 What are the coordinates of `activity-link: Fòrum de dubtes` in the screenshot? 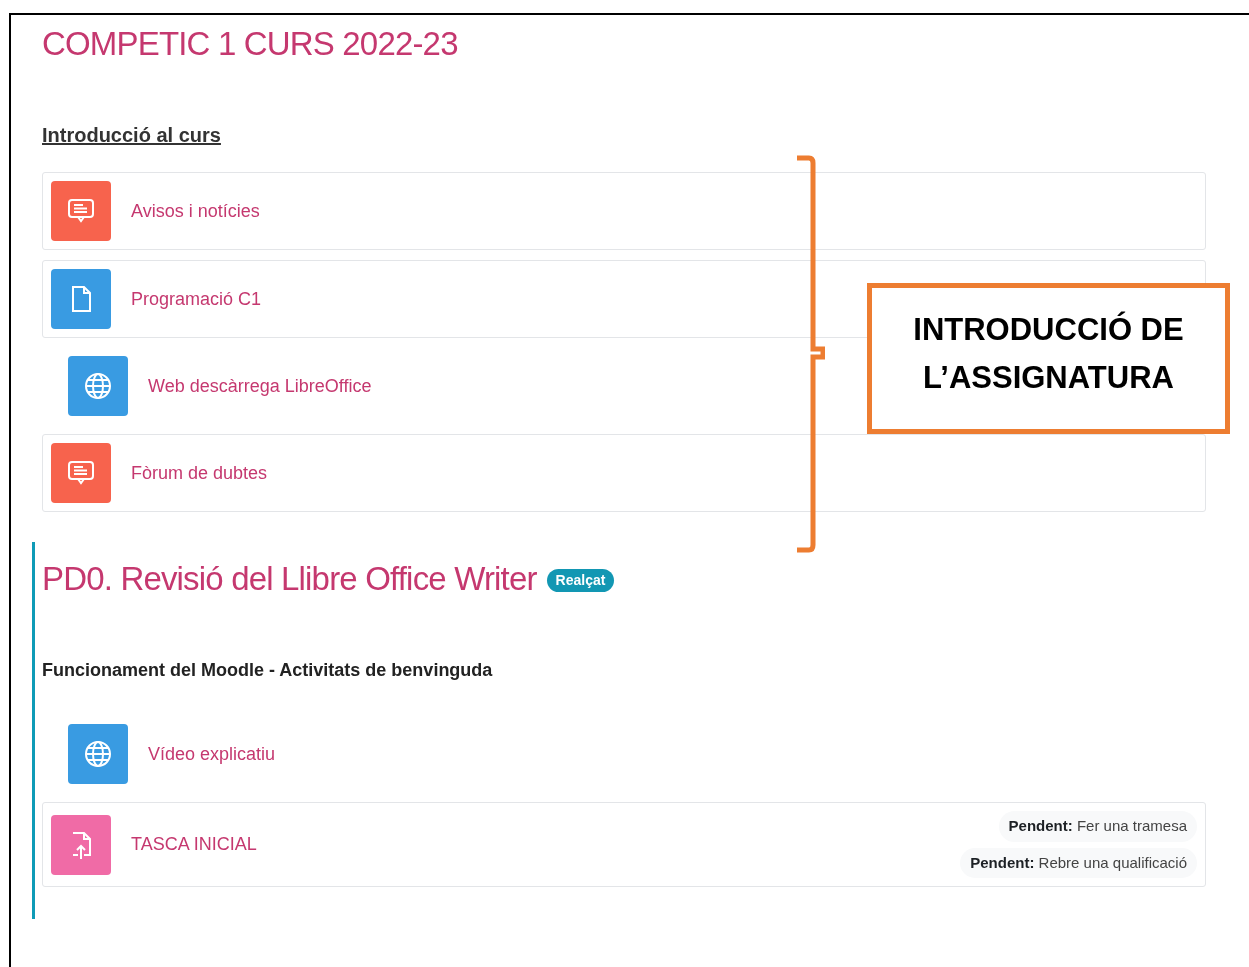 It's located at (199, 473).